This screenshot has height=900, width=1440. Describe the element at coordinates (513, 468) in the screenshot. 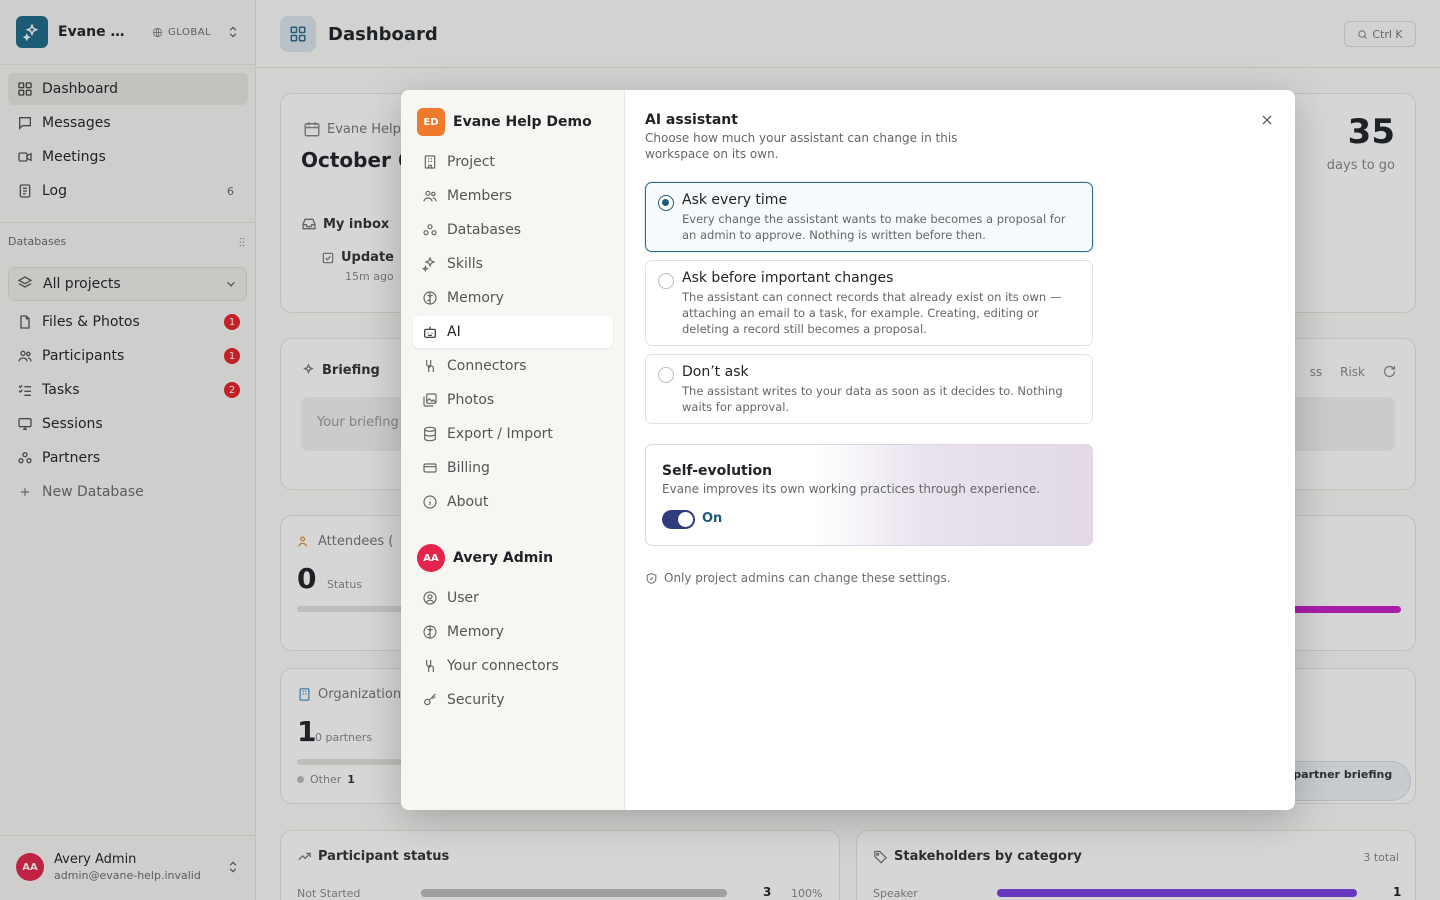

I see `settings-item-billing: Billing` at that location.